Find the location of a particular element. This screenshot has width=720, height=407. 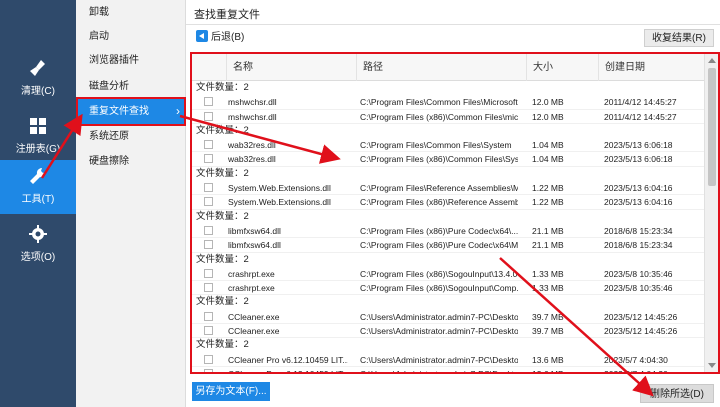

submenu-item-browser-plugins: 浏览器插件 is located at coordinates (131, 60).